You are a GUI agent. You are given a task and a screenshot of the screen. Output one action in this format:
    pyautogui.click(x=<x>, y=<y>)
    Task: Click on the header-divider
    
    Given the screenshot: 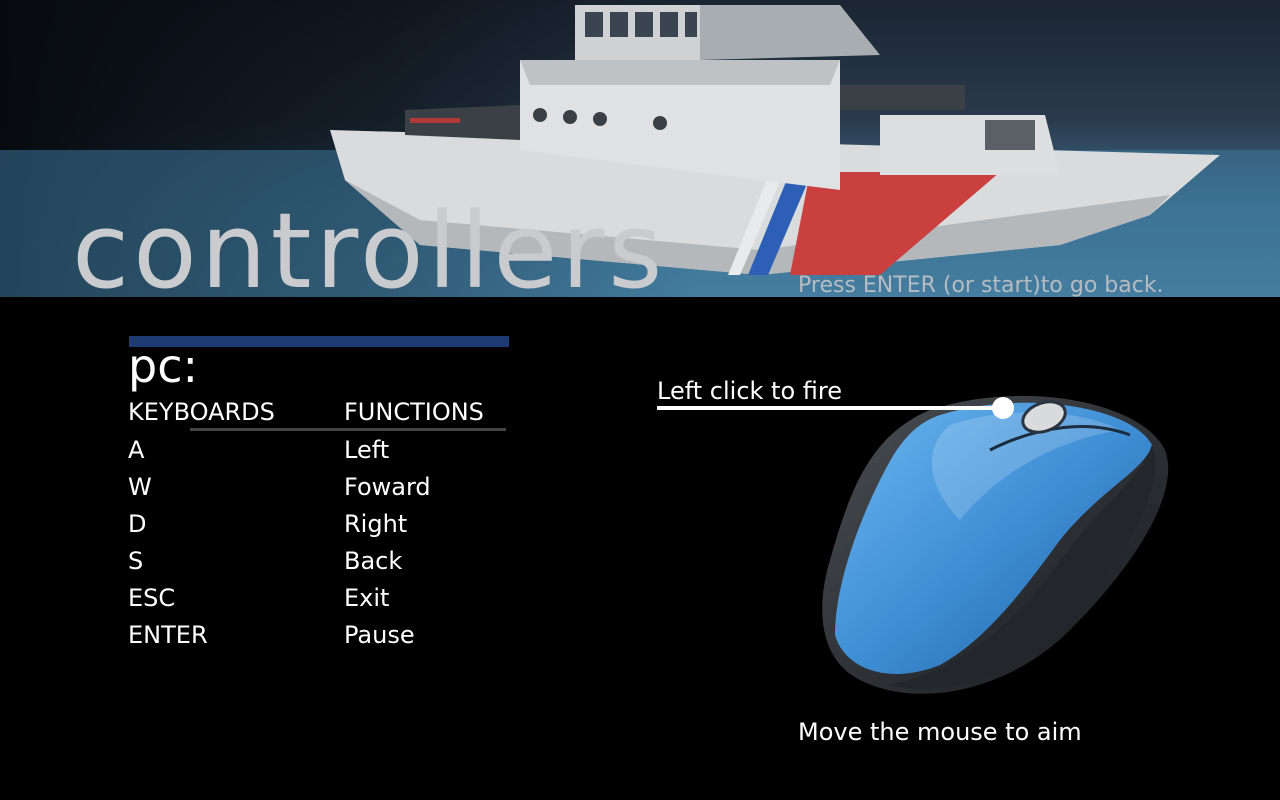 What is the action you would take?
    pyautogui.click(x=348, y=429)
    